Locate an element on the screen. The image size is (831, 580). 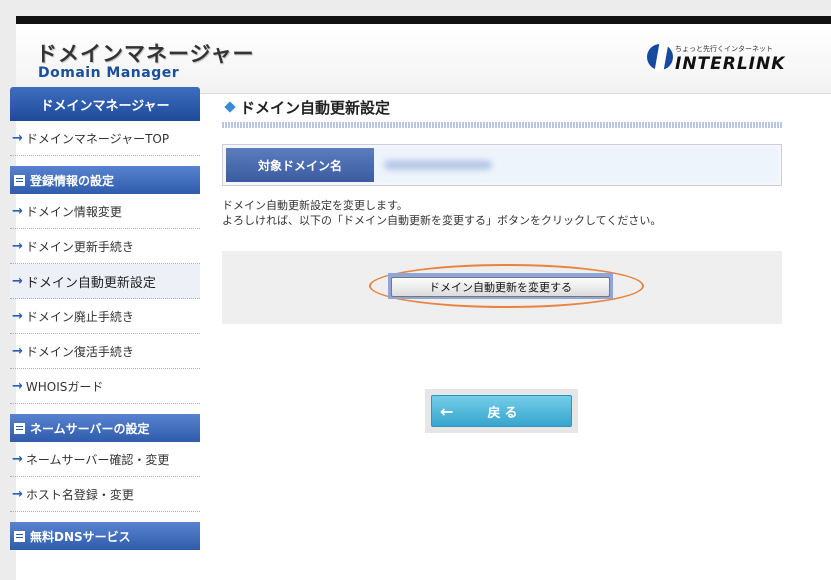
sidebar-item-domain-renewal: → ドメイン更新手続き is located at coordinates (105, 246).